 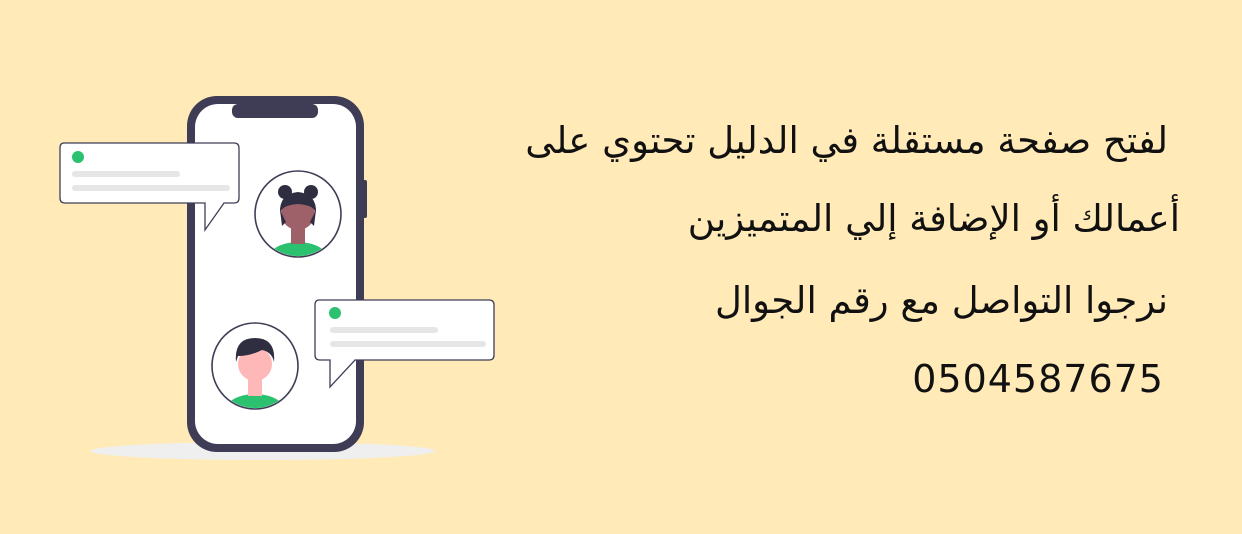 What do you see at coordinates (275, 111) in the screenshot?
I see `phone-notch` at bounding box center [275, 111].